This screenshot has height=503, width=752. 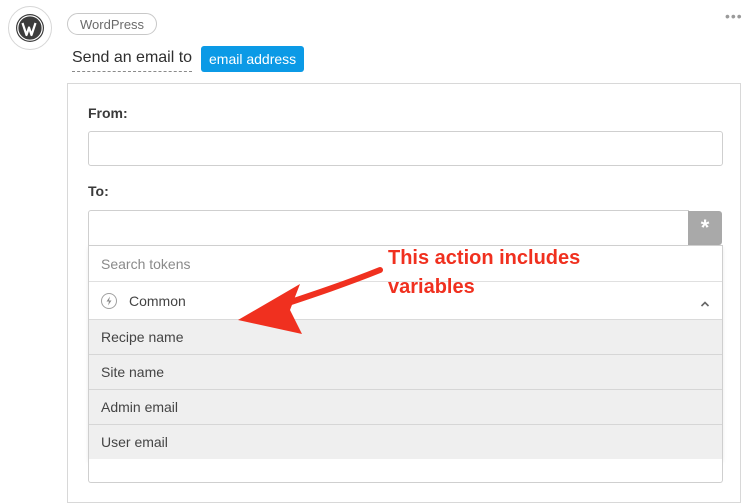 What do you see at coordinates (405, 442) in the screenshot?
I see `token-item-user-email: User email` at bounding box center [405, 442].